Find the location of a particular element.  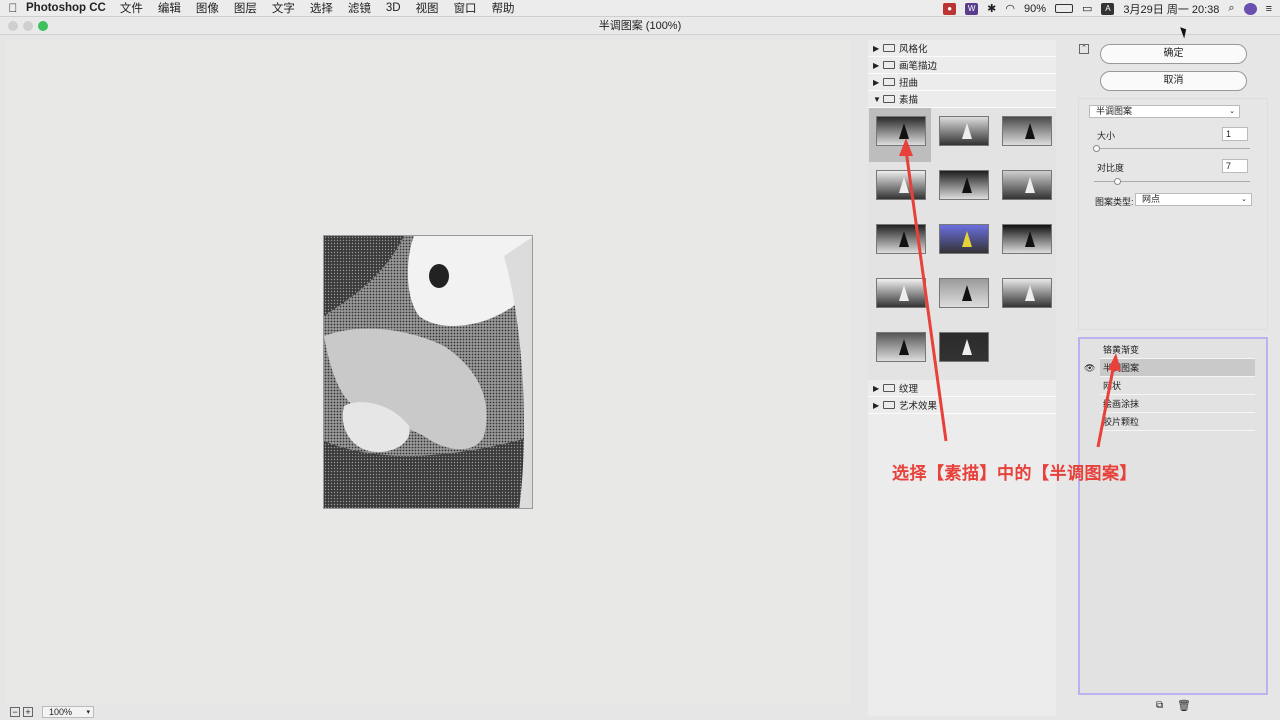

filter-select: 半调图案 ⌄ is located at coordinates (1164, 111).